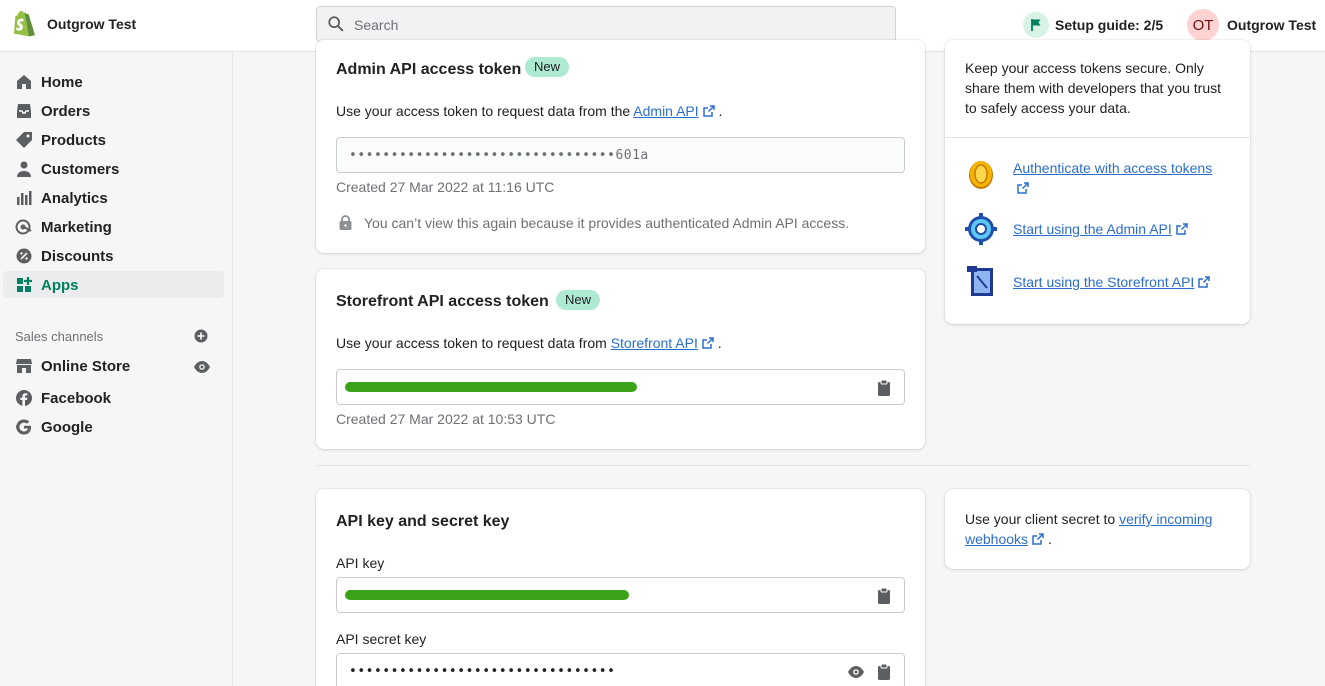 This screenshot has height=686, width=1325. Describe the element at coordinates (67, 427) in the screenshot. I see `sidebar-item-label: Google` at that location.